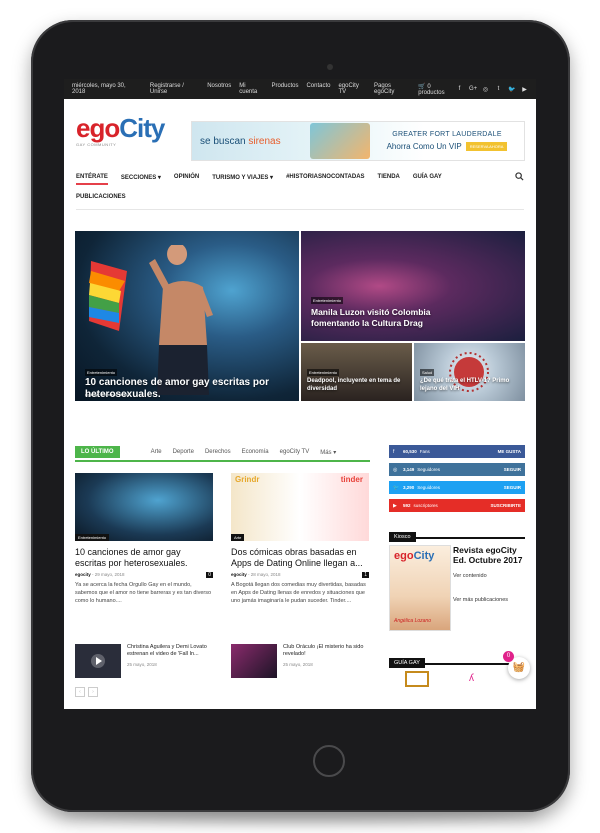 This screenshot has height=833, width=600. What do you see at coordinates (144, 507) in the screenshot?
I see `card-image: Entretenimiento` at bounding box center [144, 507].